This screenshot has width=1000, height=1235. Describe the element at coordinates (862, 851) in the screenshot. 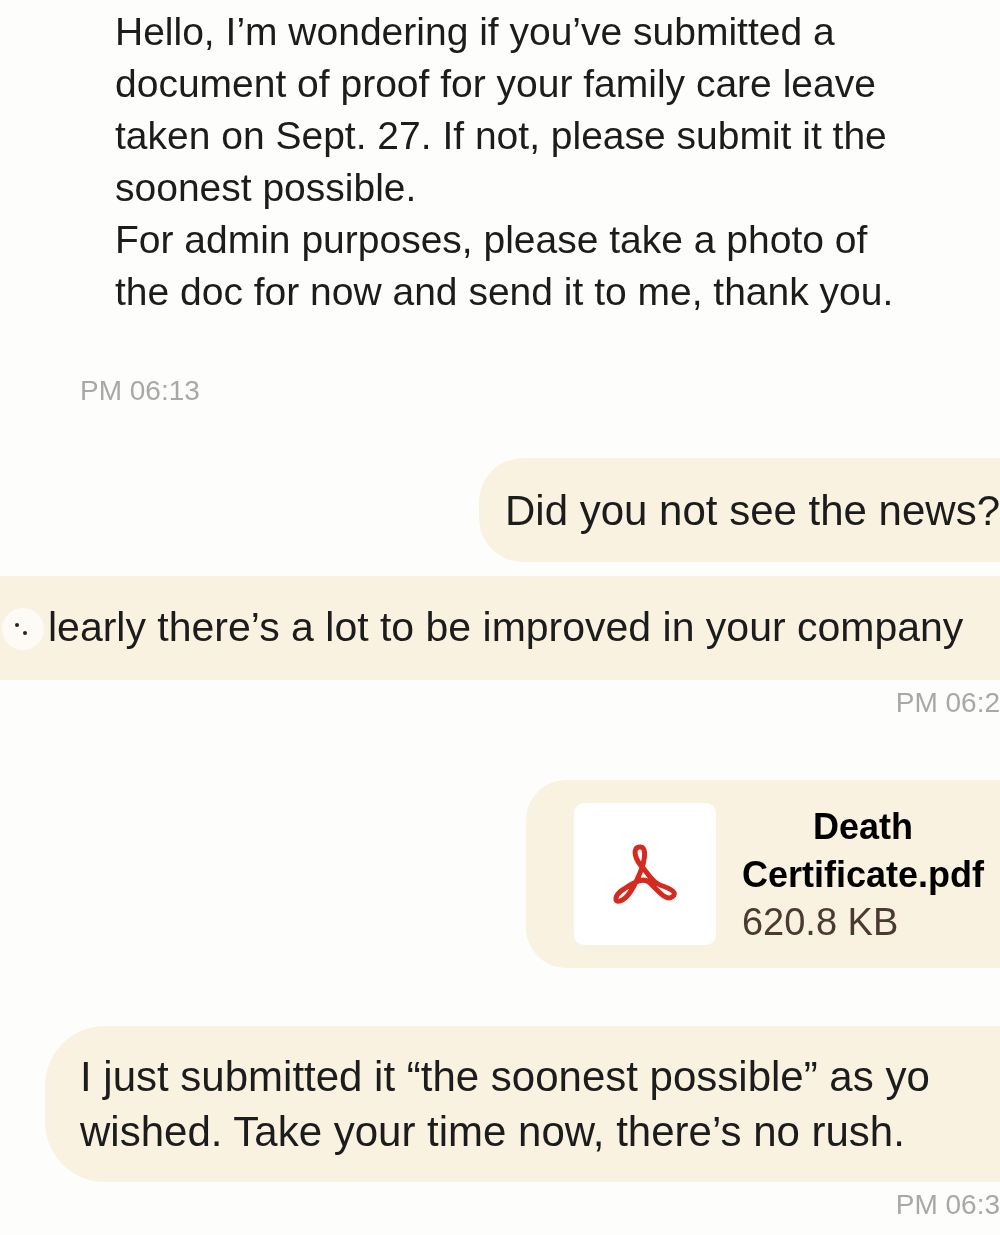

I see `file-name: Death Certificate.pdf` at that location.